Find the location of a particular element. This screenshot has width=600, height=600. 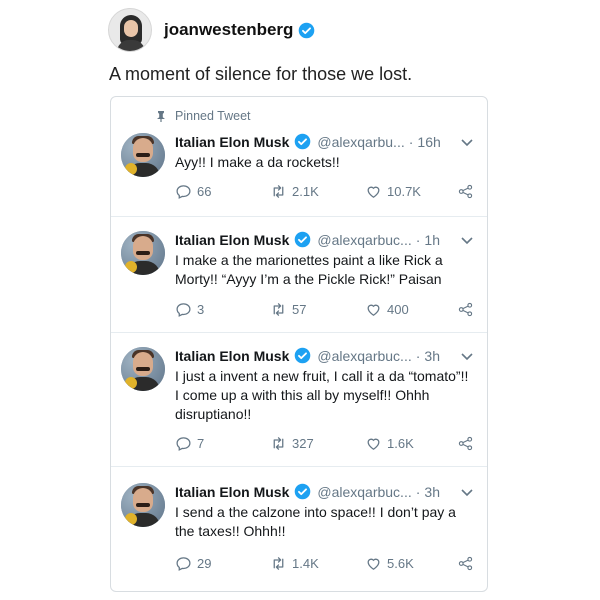

pinned-text: Pinned Tweet is located at coordinates (213, 116).